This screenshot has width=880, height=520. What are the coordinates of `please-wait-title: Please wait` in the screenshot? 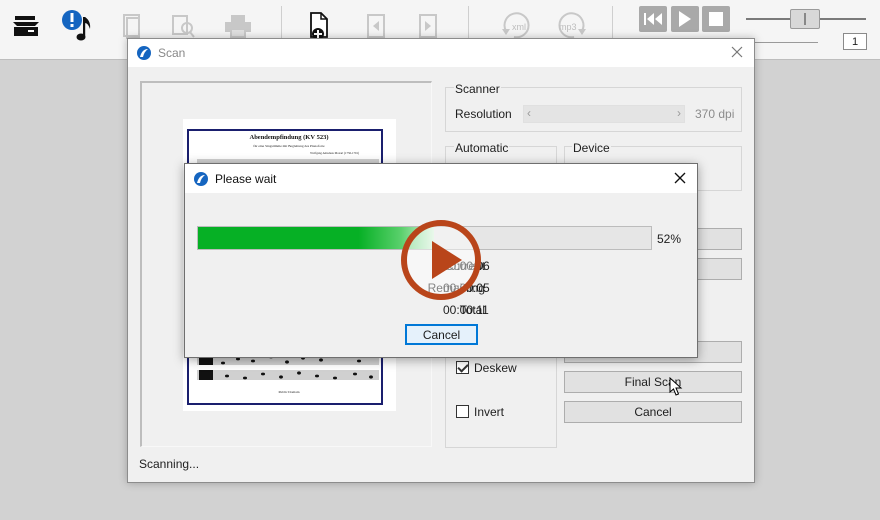 It's located at (246, 178).